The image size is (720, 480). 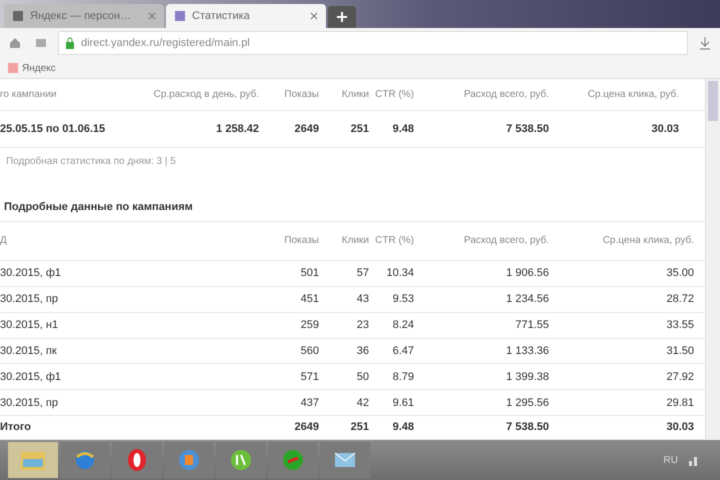 What do you see at coordinates (32, 68) in the screenshot?
I see `bookmark-link: Яндекс` at bounding box center [32, 68].